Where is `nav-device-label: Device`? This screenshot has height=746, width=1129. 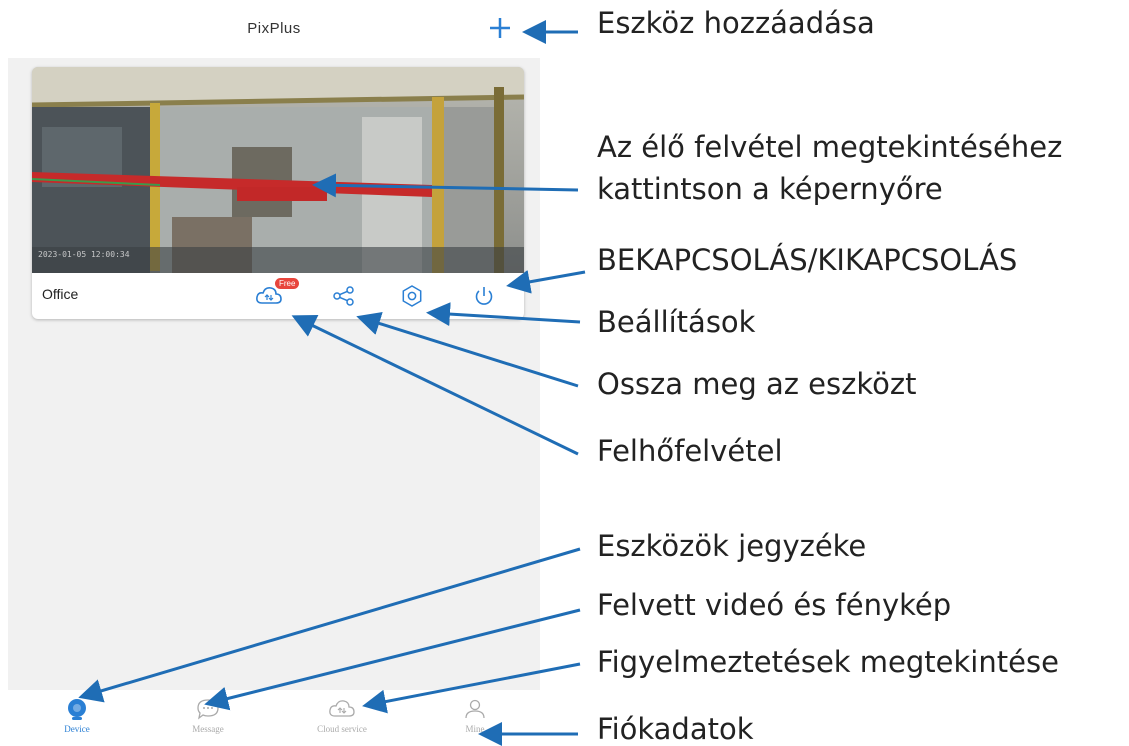
nav-device-label: Device is located at coordinates (77, 729).